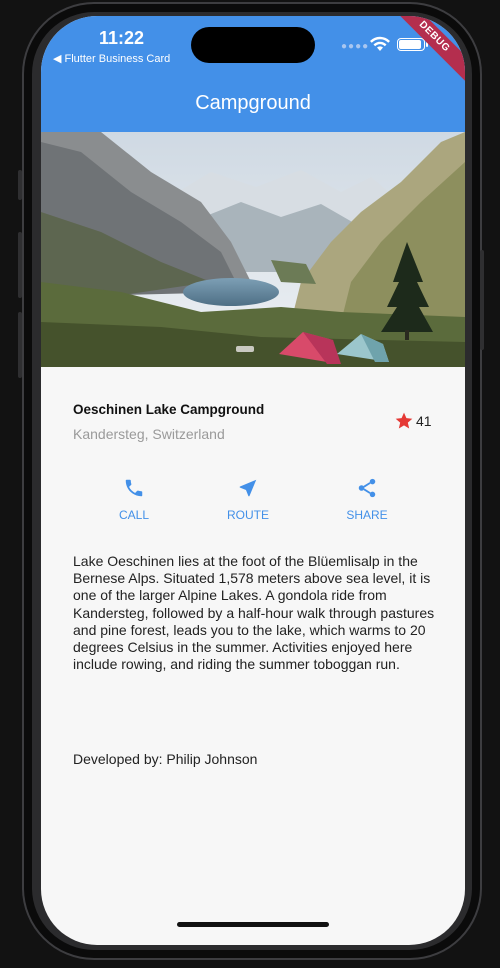 This screenshot has width=500, height=968. What do you see at coordinates (367, 488) in the screenshot?
I see `share-icon` at bounding box center [367, 488].